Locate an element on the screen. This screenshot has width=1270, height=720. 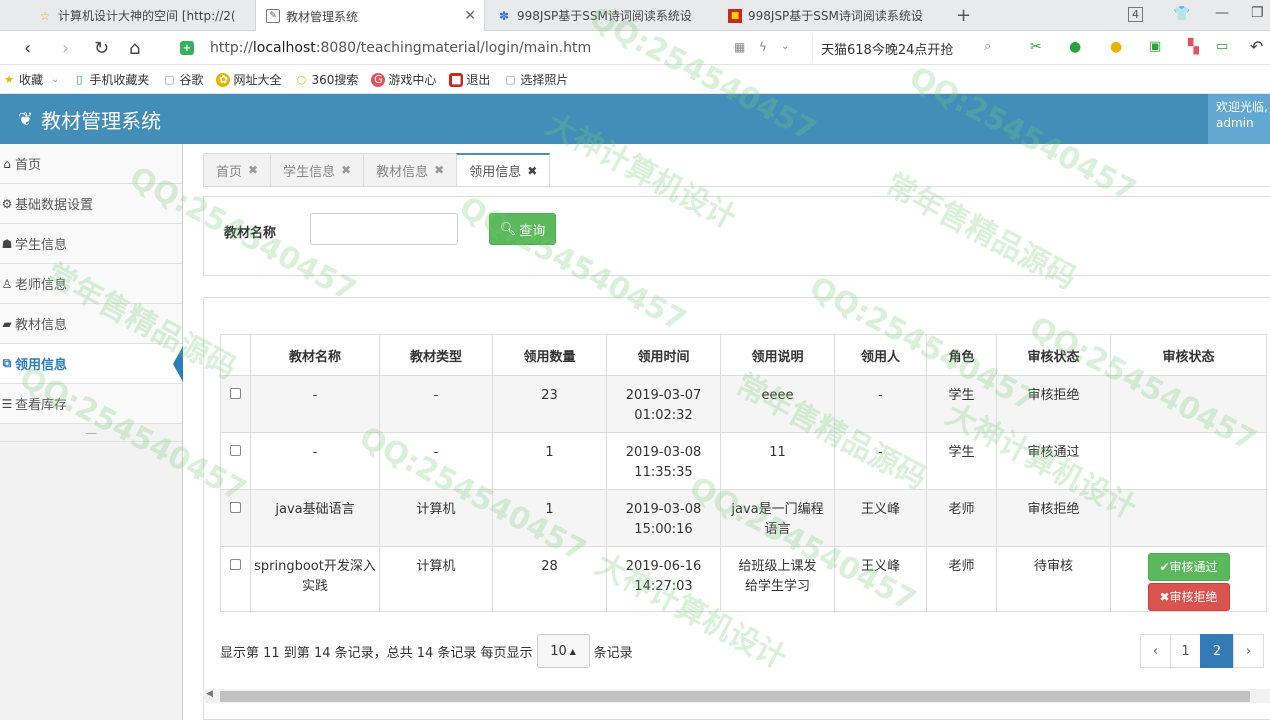
approve-button: ✔ 审核通过 is located at coordinates (1188, 567).